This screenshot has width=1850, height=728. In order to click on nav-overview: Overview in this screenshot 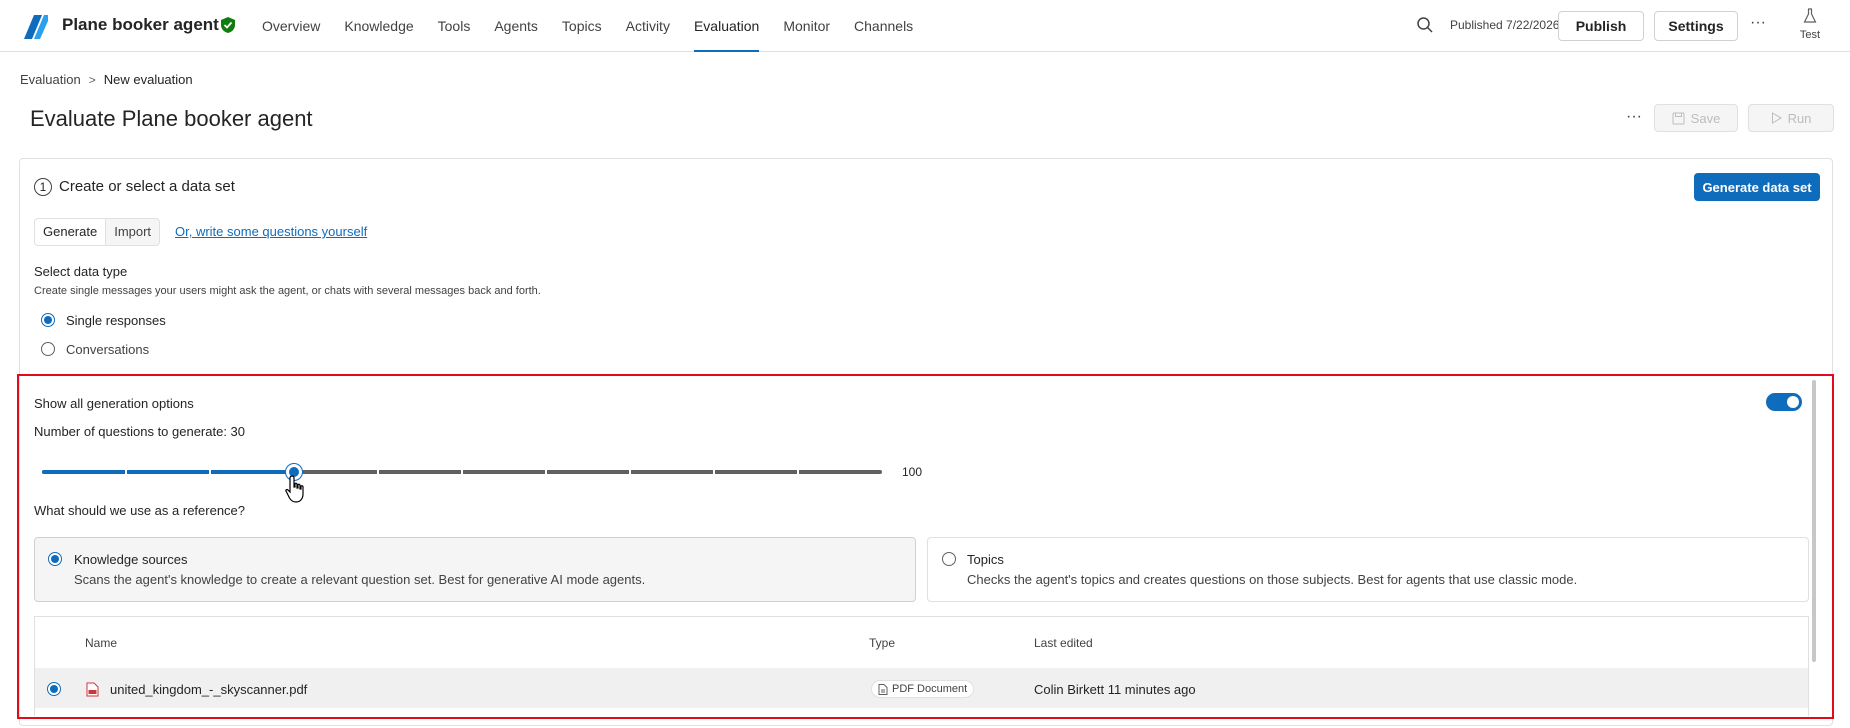, I will do `click(291, 26)`.